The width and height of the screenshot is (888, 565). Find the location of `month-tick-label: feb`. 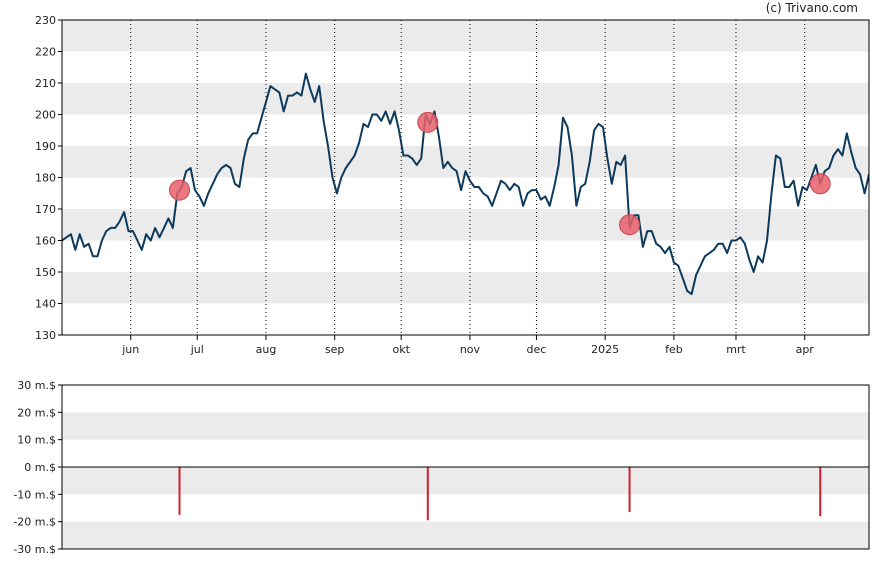

month-tick-label: feb is located at coordinates (674, 349).